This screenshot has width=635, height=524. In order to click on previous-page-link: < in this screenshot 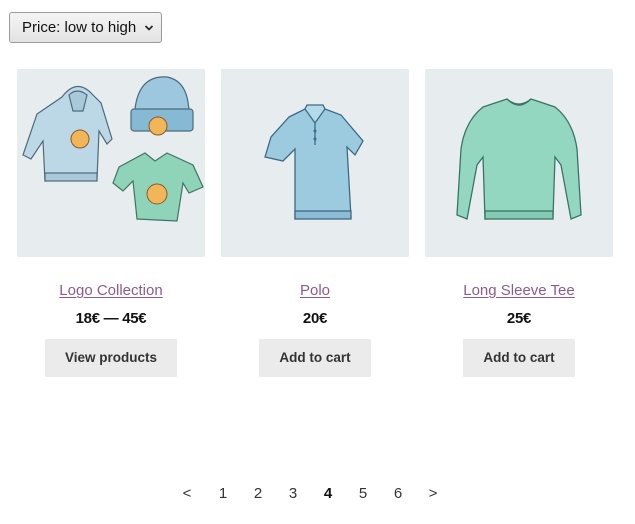, I will do `click(187, 493)`.